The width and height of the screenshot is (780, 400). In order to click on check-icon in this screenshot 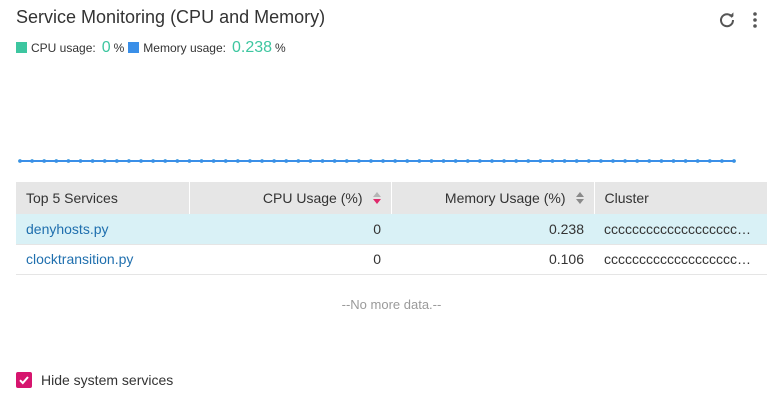, I will do `click(24, 380)`.